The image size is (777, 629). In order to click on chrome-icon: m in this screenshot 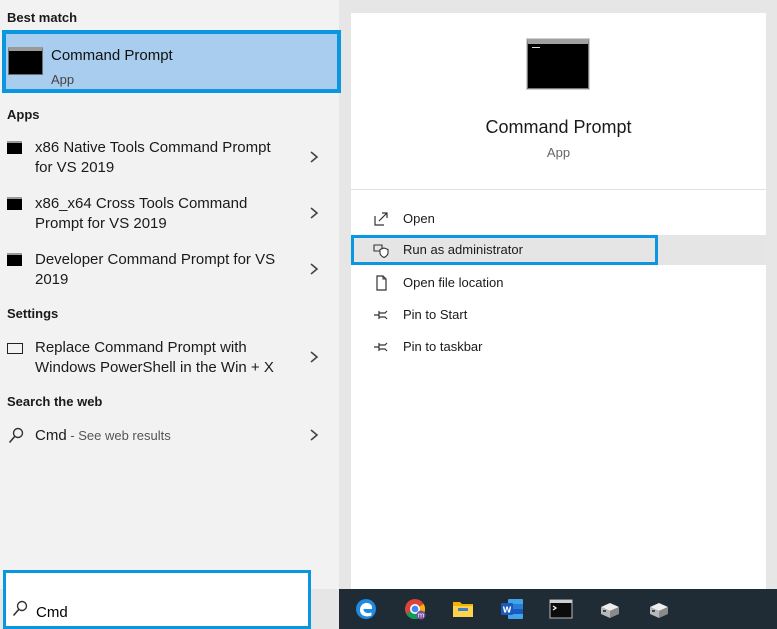, I will do `click(415, 609)`.